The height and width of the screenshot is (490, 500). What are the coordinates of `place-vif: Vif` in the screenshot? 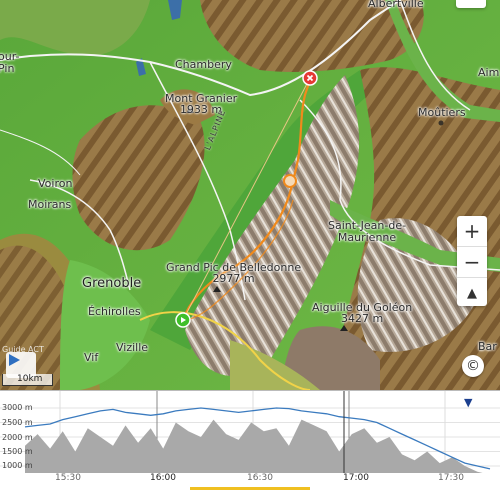 It's located at (91, 357).